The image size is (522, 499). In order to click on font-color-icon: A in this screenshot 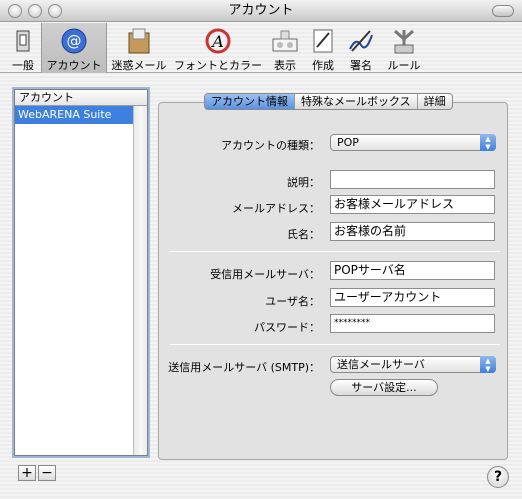, I will do `click(218, 41)`.